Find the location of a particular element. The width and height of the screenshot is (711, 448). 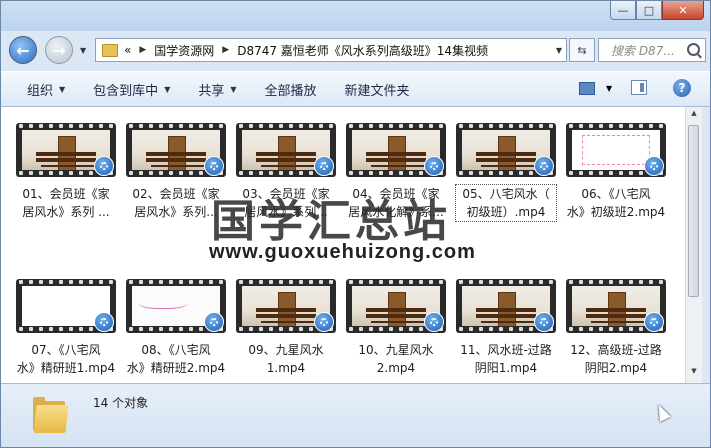

preview-pane-icon is located at coordinates (639, 87).